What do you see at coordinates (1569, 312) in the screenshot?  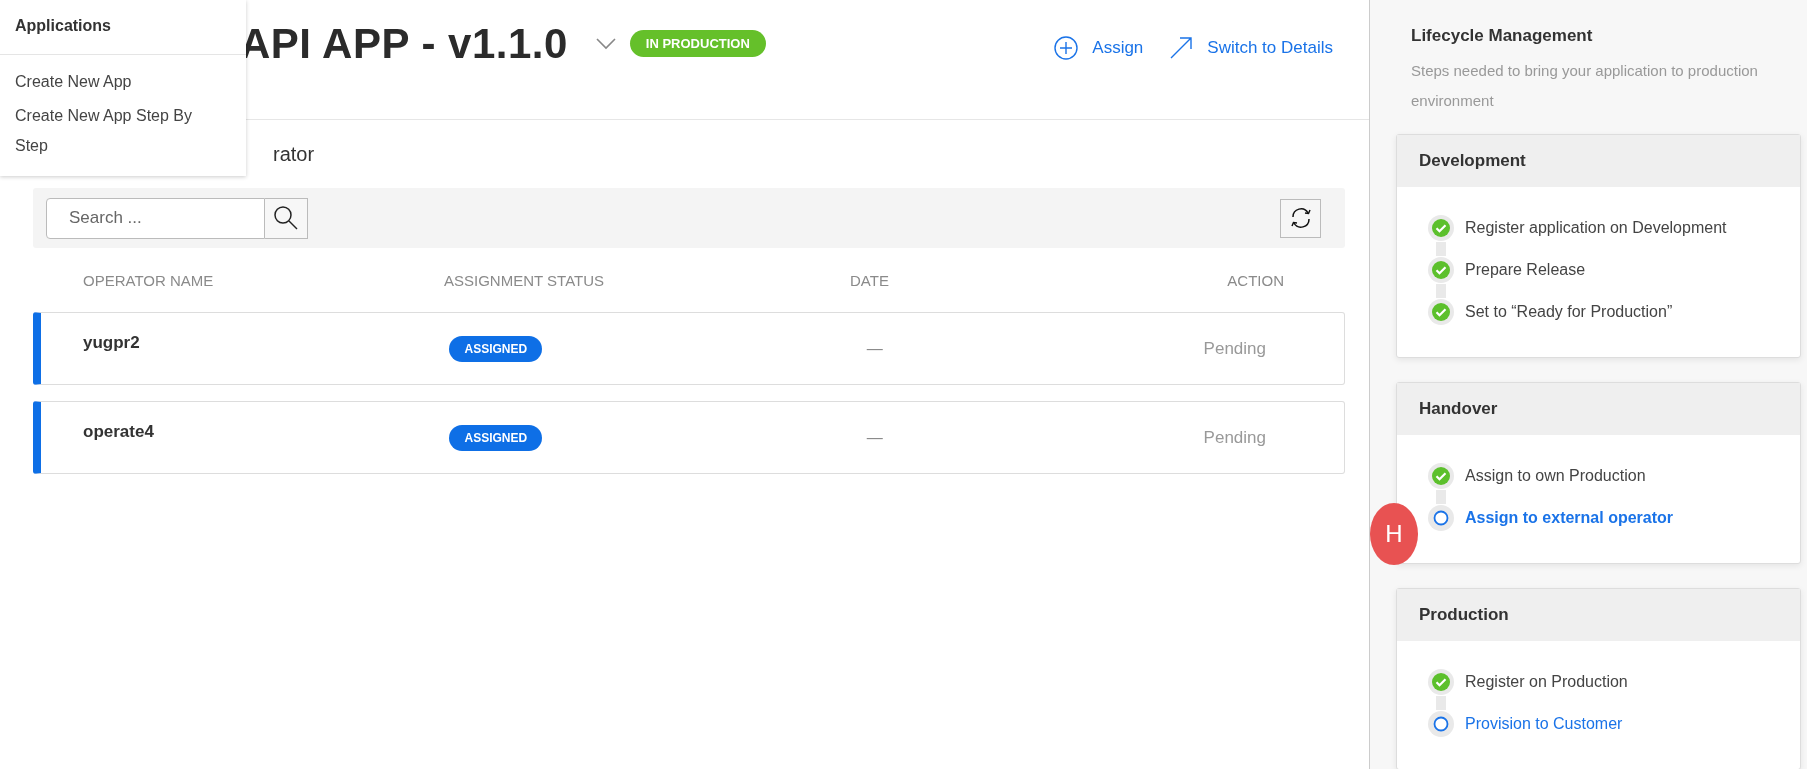 I see `step-label: Set to “Ready for Production”` at bounding box center [1569, 312].